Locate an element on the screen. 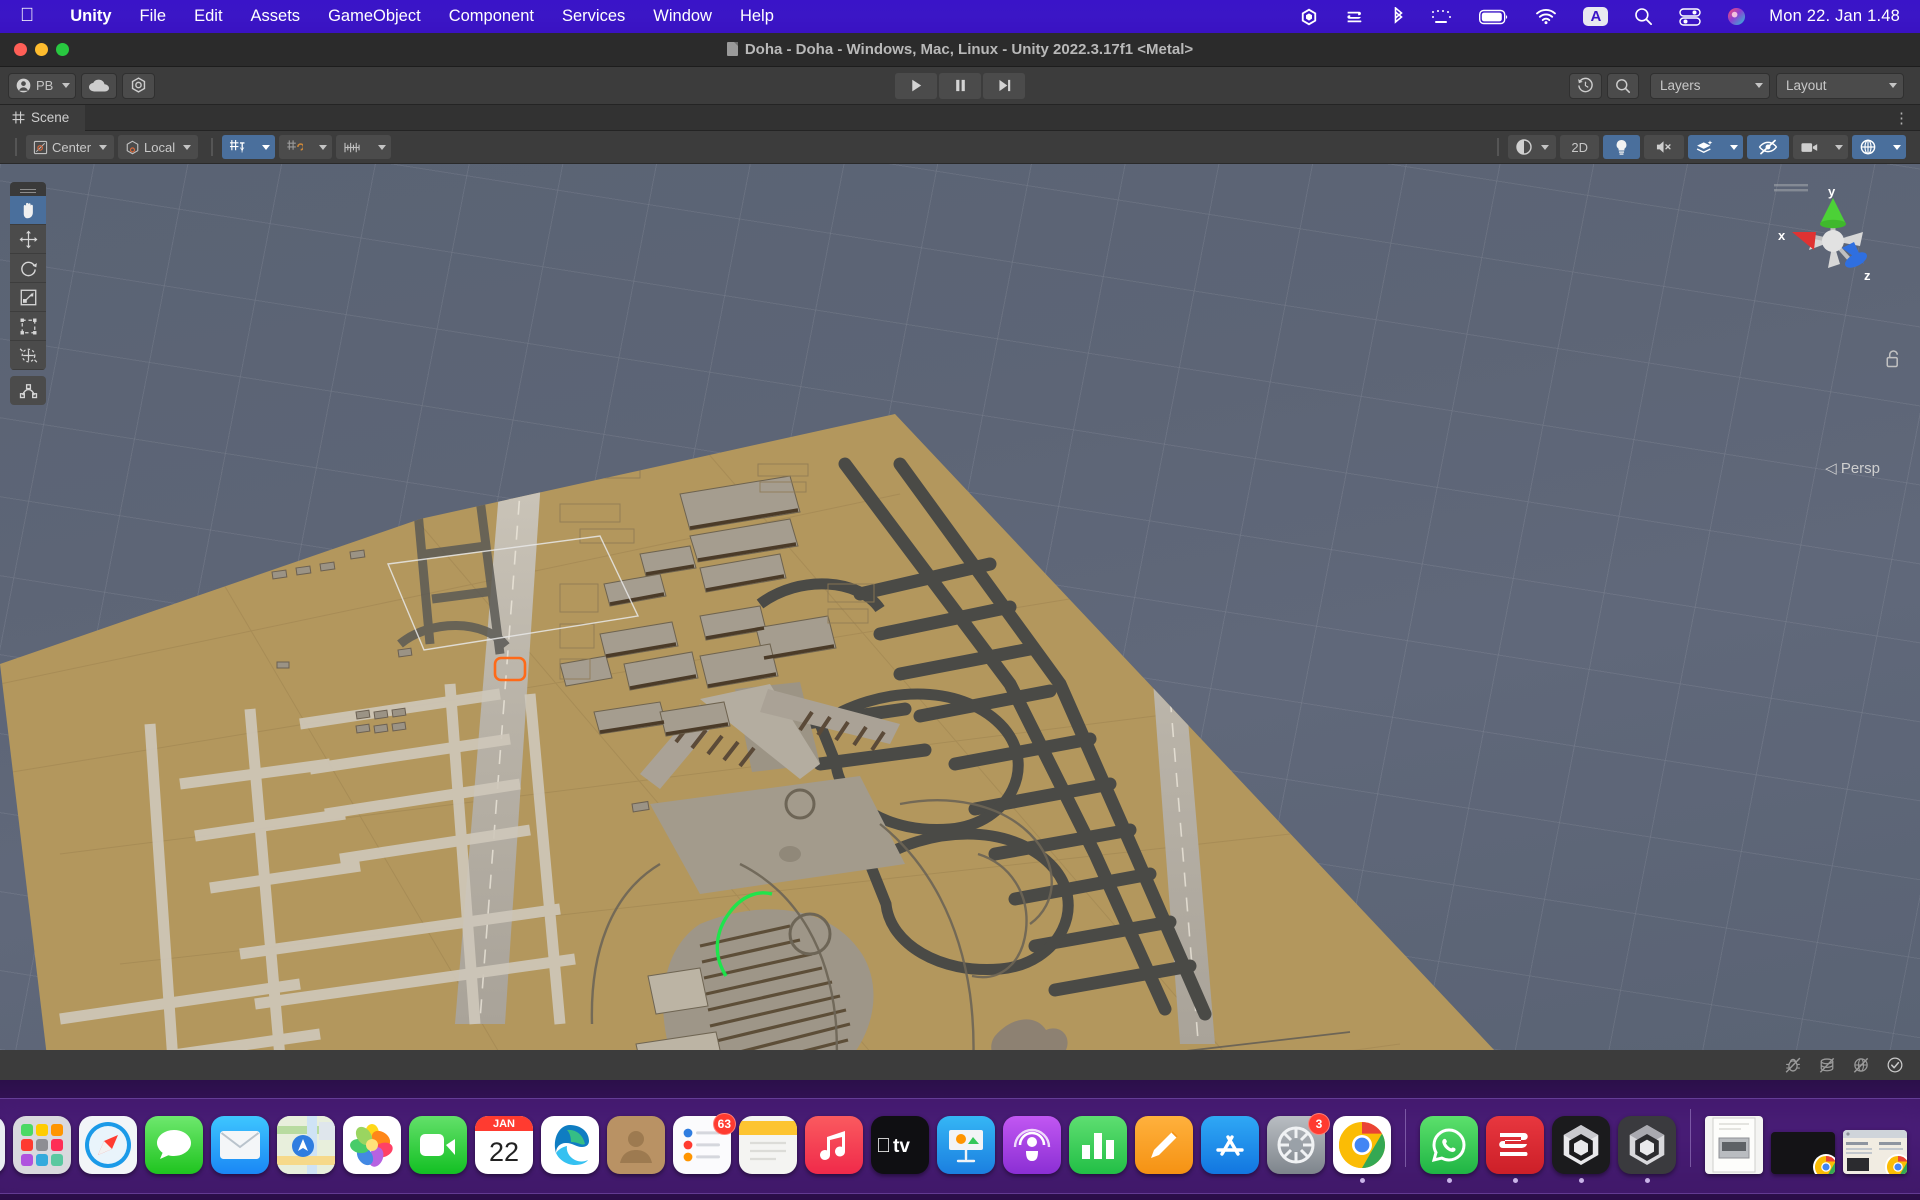 The width and height of the screenshot is (1920, 1200). scene-view-gizmo: x y z is located at coordinates (1833, 241).